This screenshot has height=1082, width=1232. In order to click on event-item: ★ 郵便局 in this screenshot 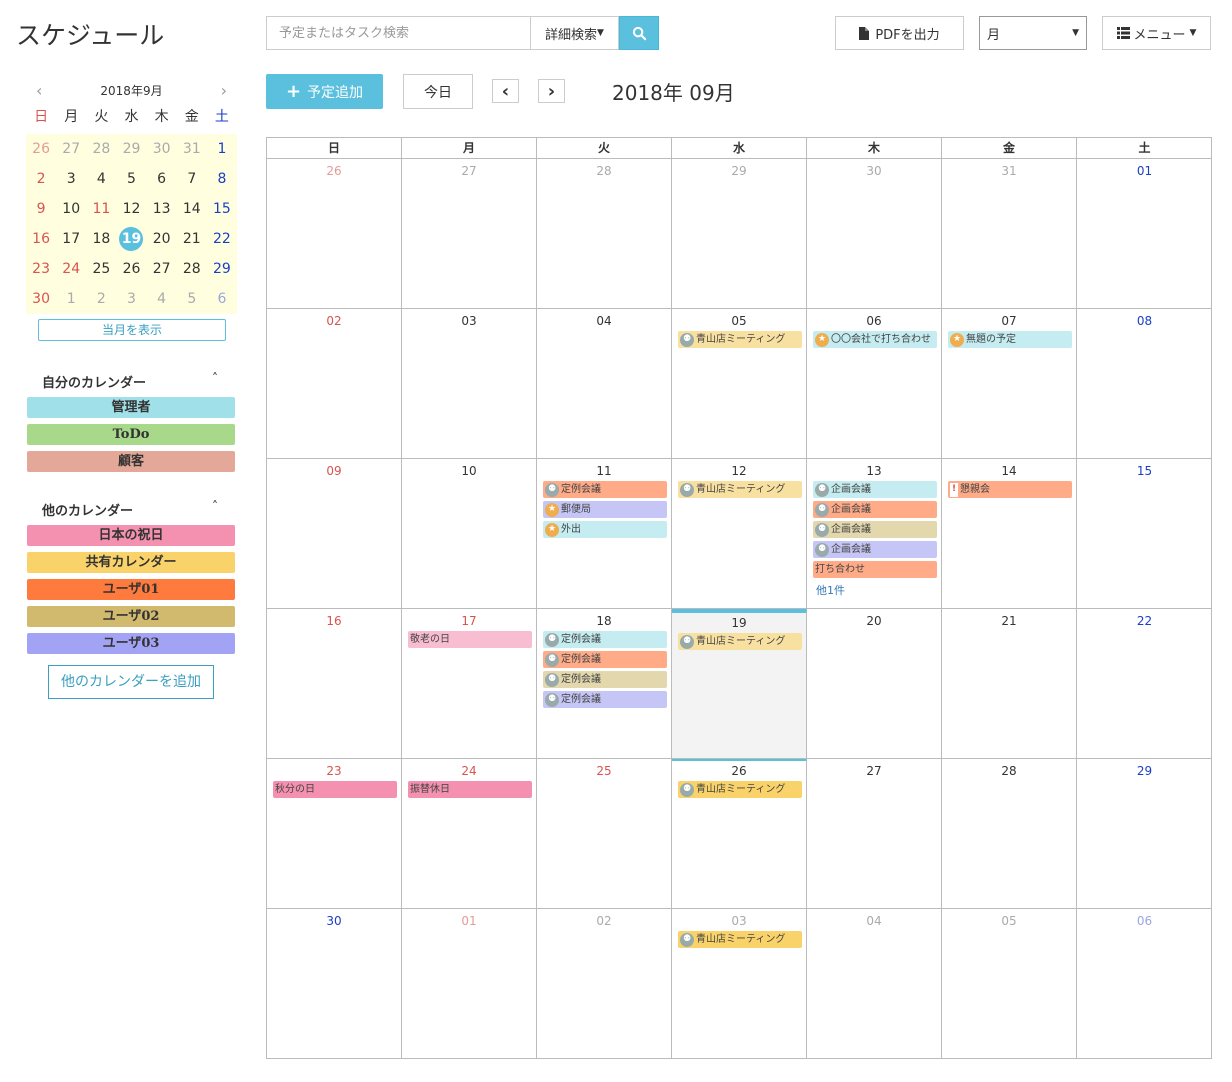, I will do `click(605, 509)`.